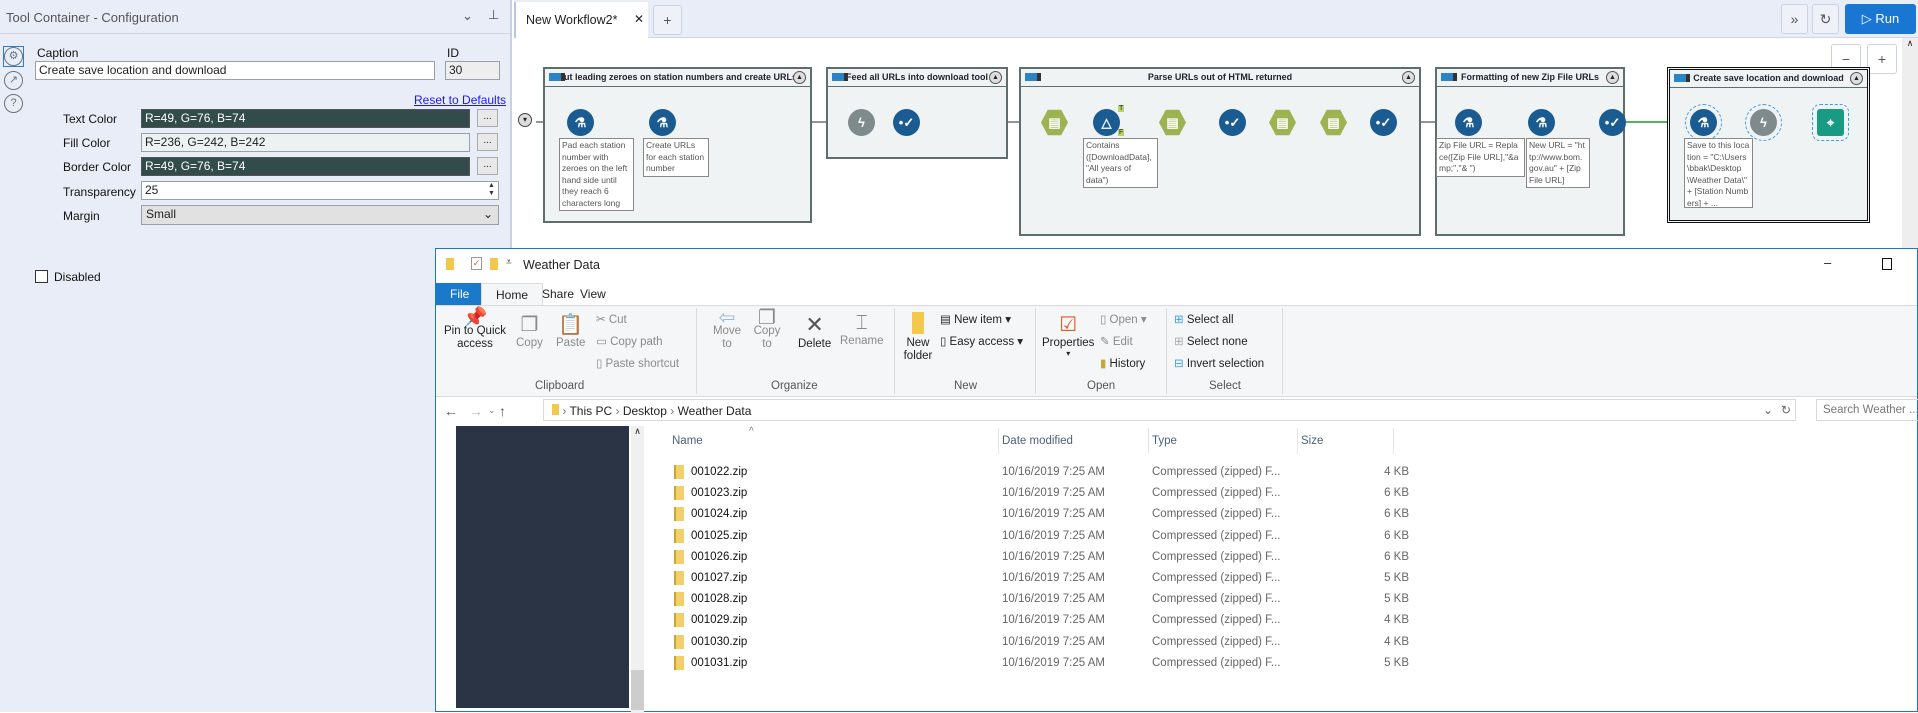 This screenshot has width=1918, height=713. Describe the element at coordinates (502, 411) in the screenshot. I see `up-button: ↑` at that location.